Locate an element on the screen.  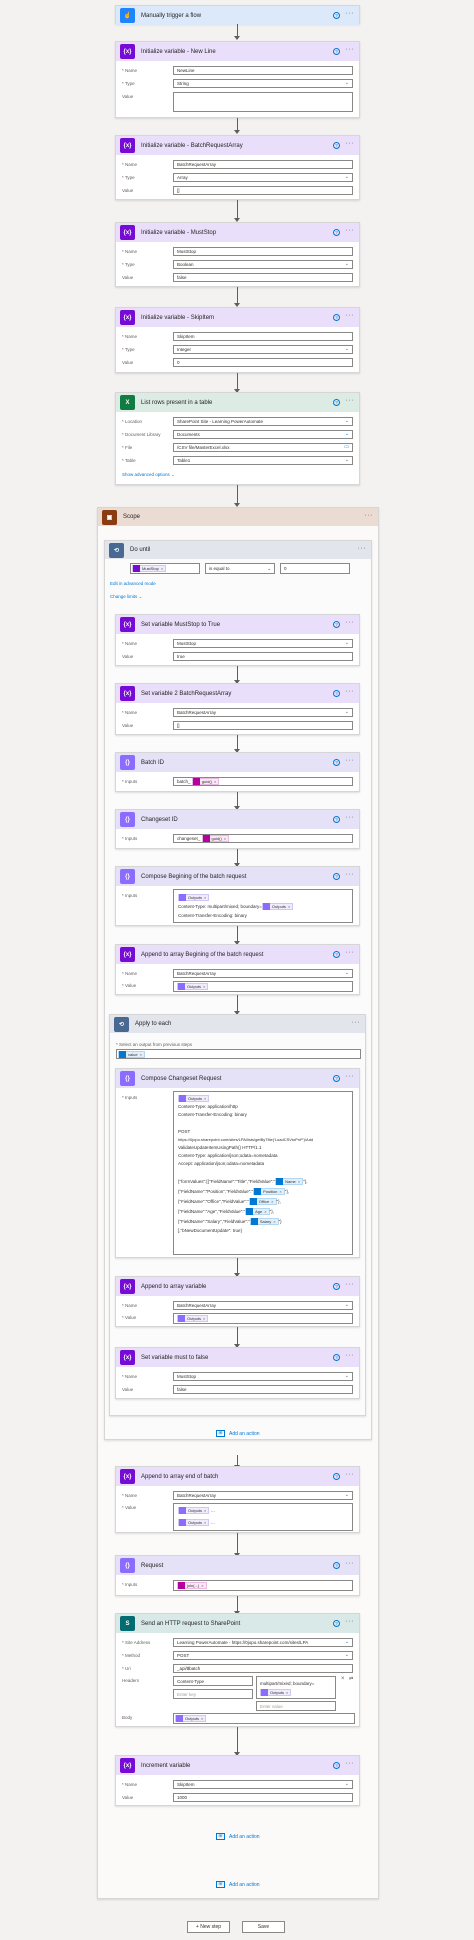
condition-left-field: MustStop × is located at coordinates (165, 568).